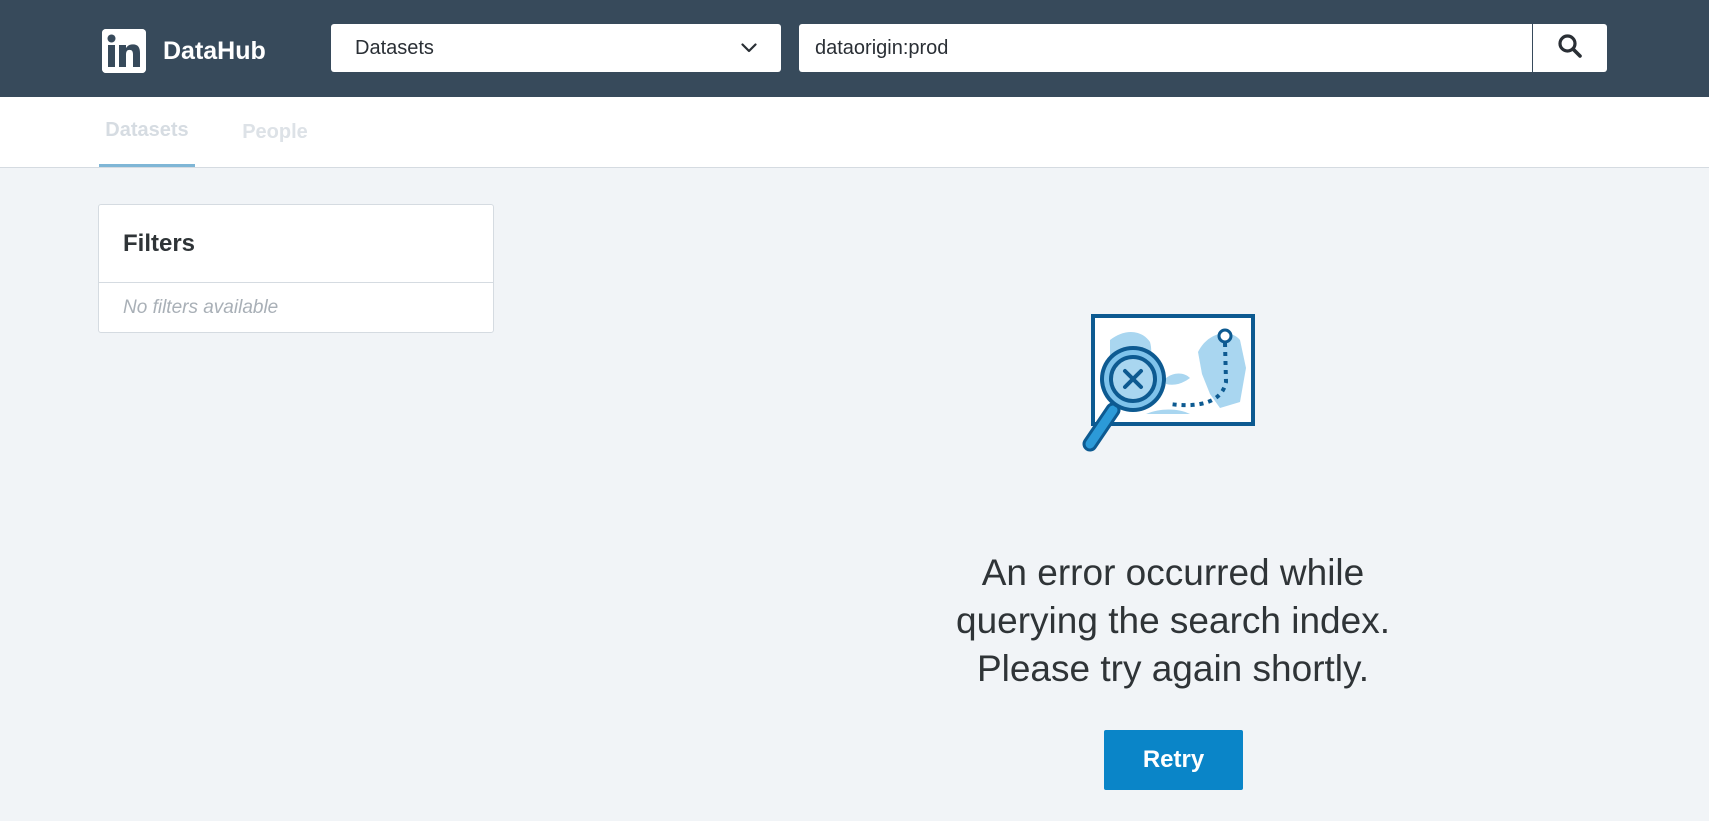 Image resolution: width=1709 pixels, height=821 pixels. I want to click on top-navbar: DataHub Datasets, so click(854, 48).